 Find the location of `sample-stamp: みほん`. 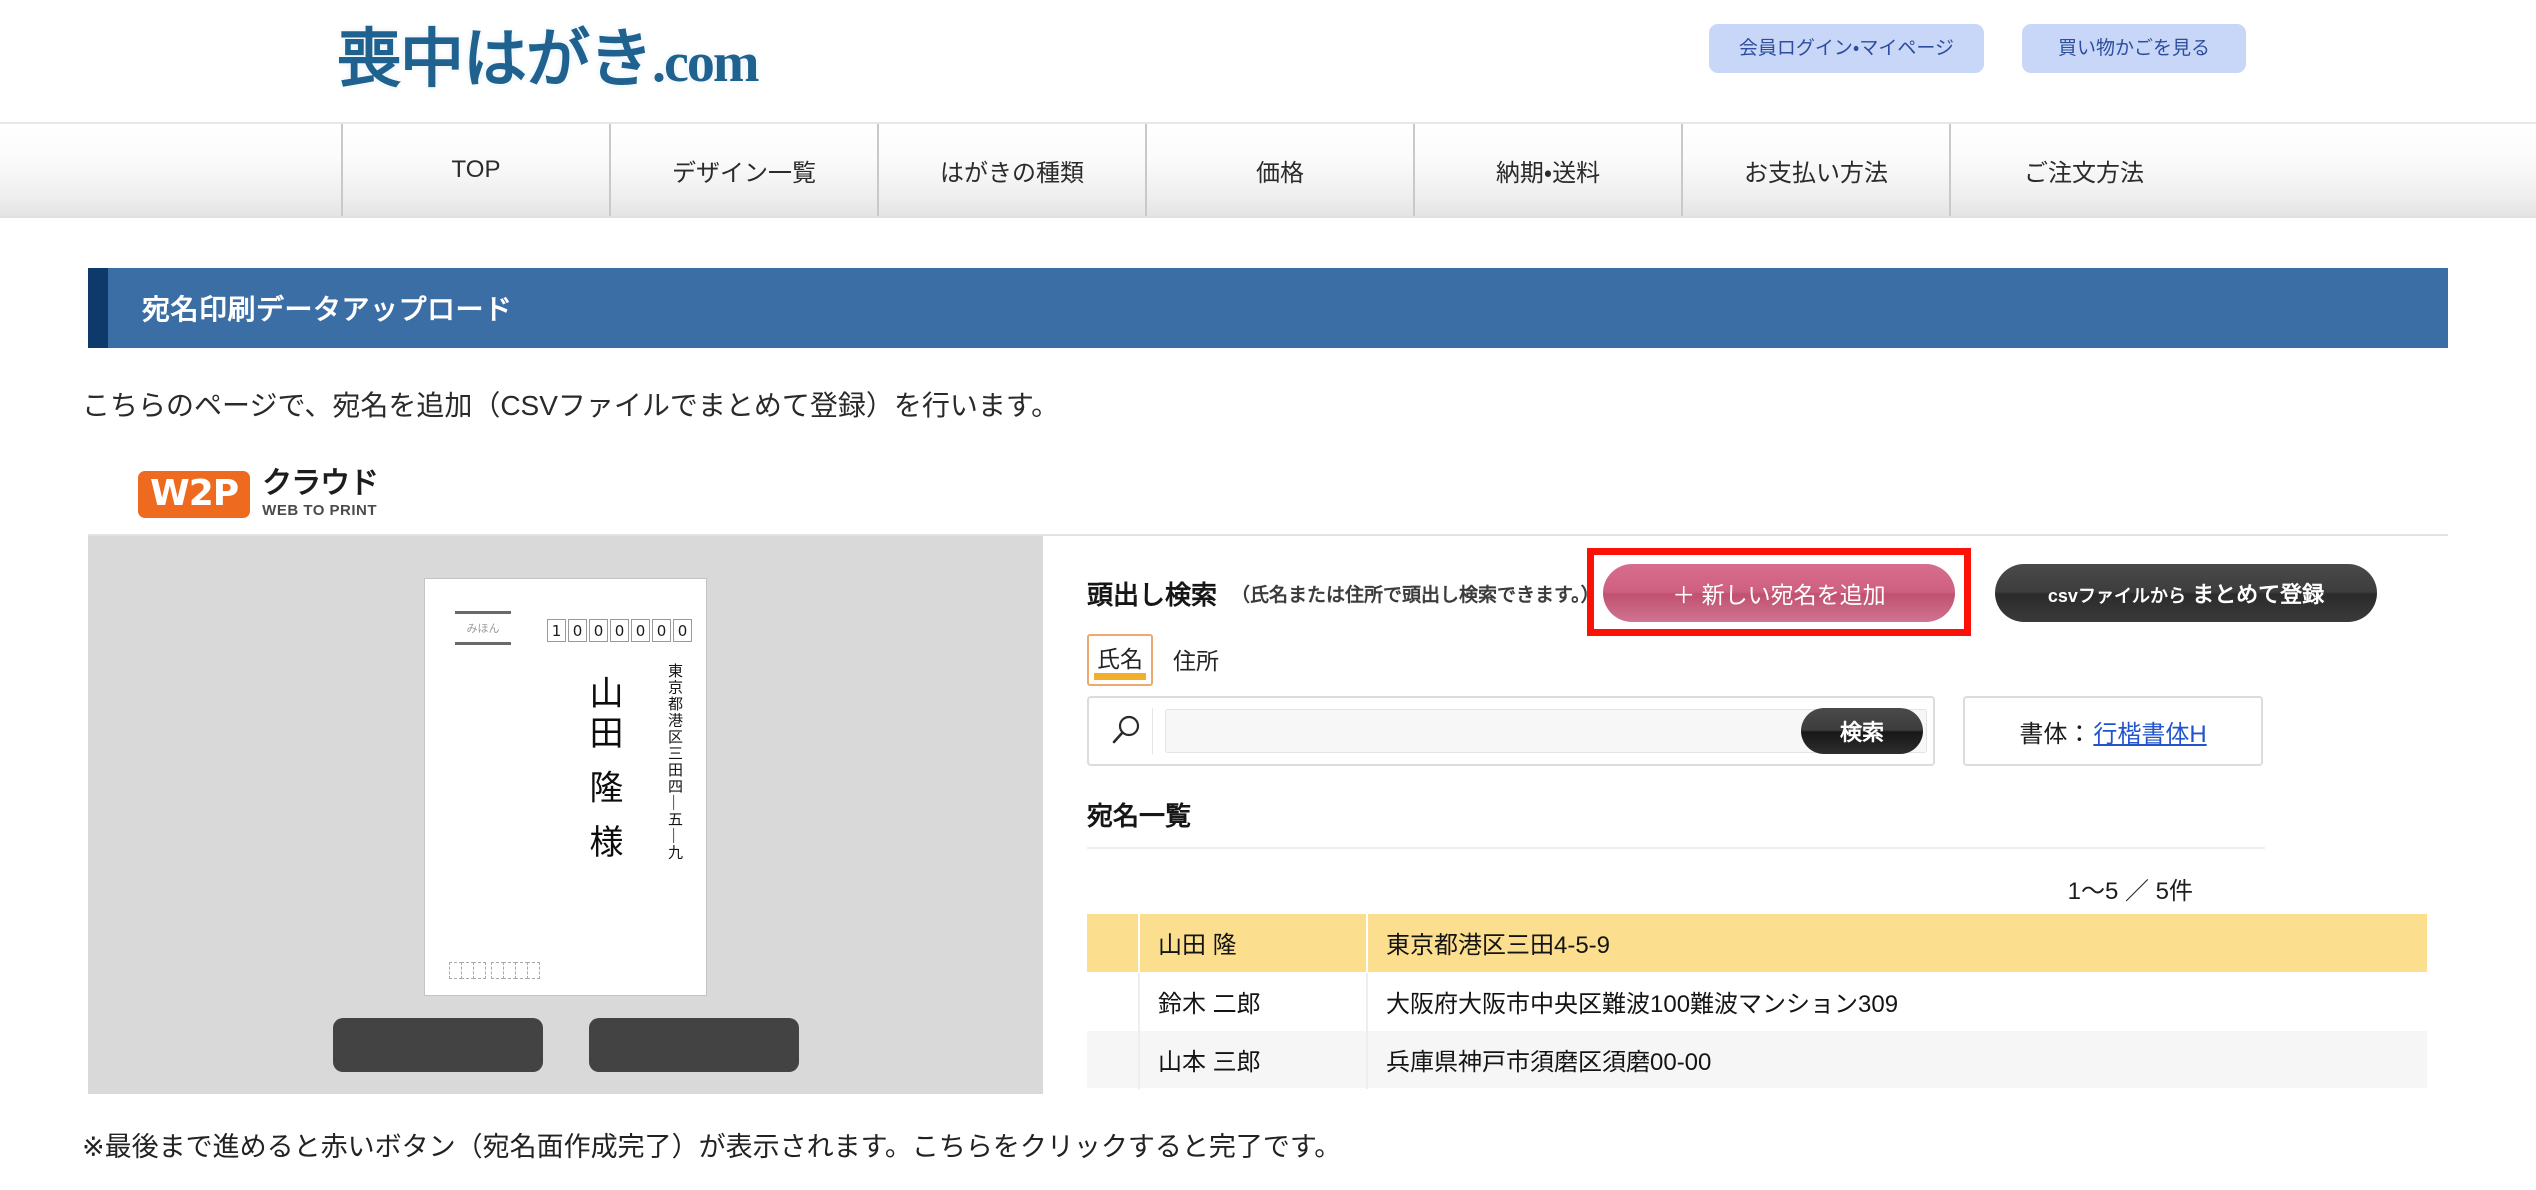

sample-stamp: みほん is located at coordinates (483, 628).